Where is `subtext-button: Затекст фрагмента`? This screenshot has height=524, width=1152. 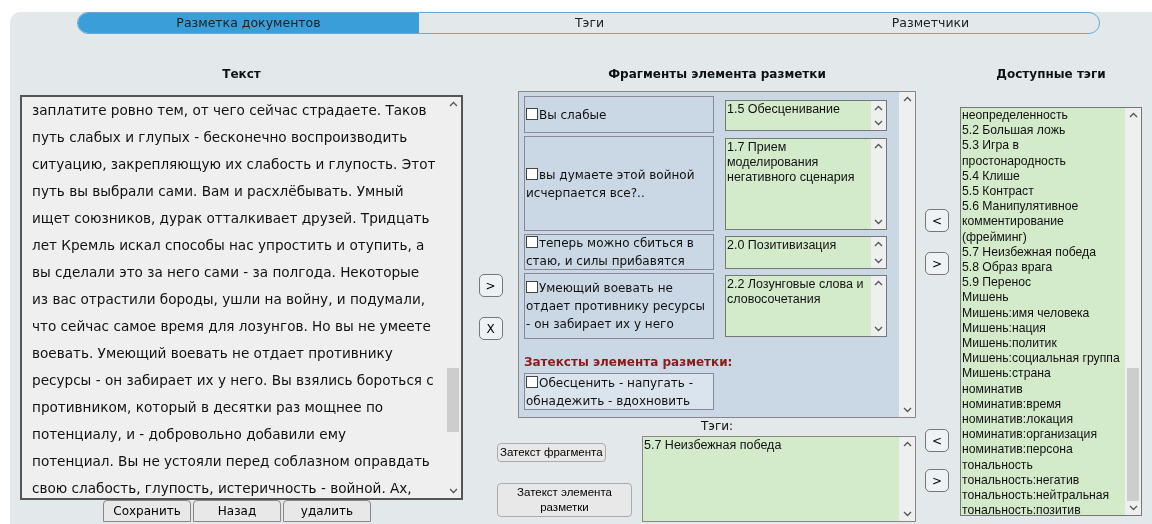
subtext-button: Затекст фрагмента is located at coordinates (551, 452).